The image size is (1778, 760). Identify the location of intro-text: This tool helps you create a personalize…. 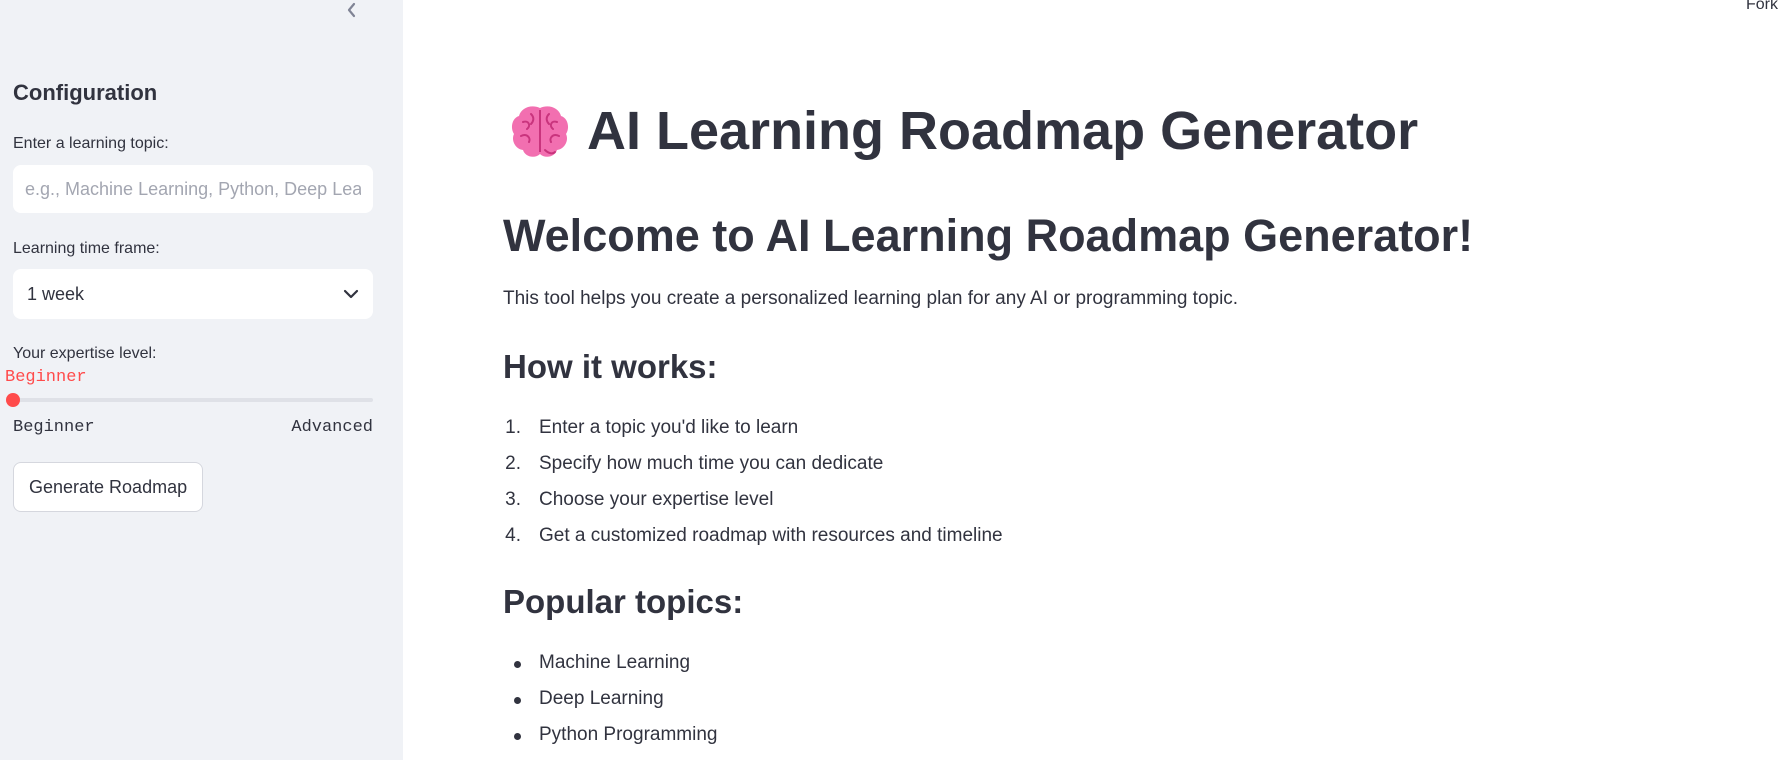
(871, 298).